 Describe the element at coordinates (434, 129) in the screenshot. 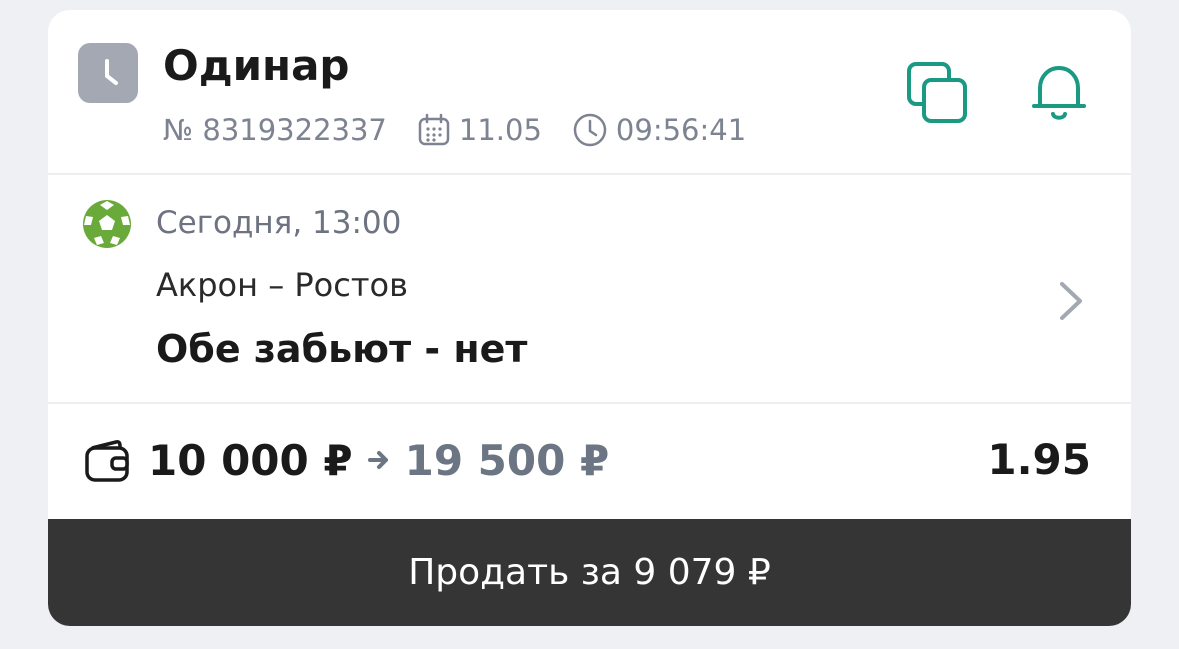

I see `calendar-icon` at that location.